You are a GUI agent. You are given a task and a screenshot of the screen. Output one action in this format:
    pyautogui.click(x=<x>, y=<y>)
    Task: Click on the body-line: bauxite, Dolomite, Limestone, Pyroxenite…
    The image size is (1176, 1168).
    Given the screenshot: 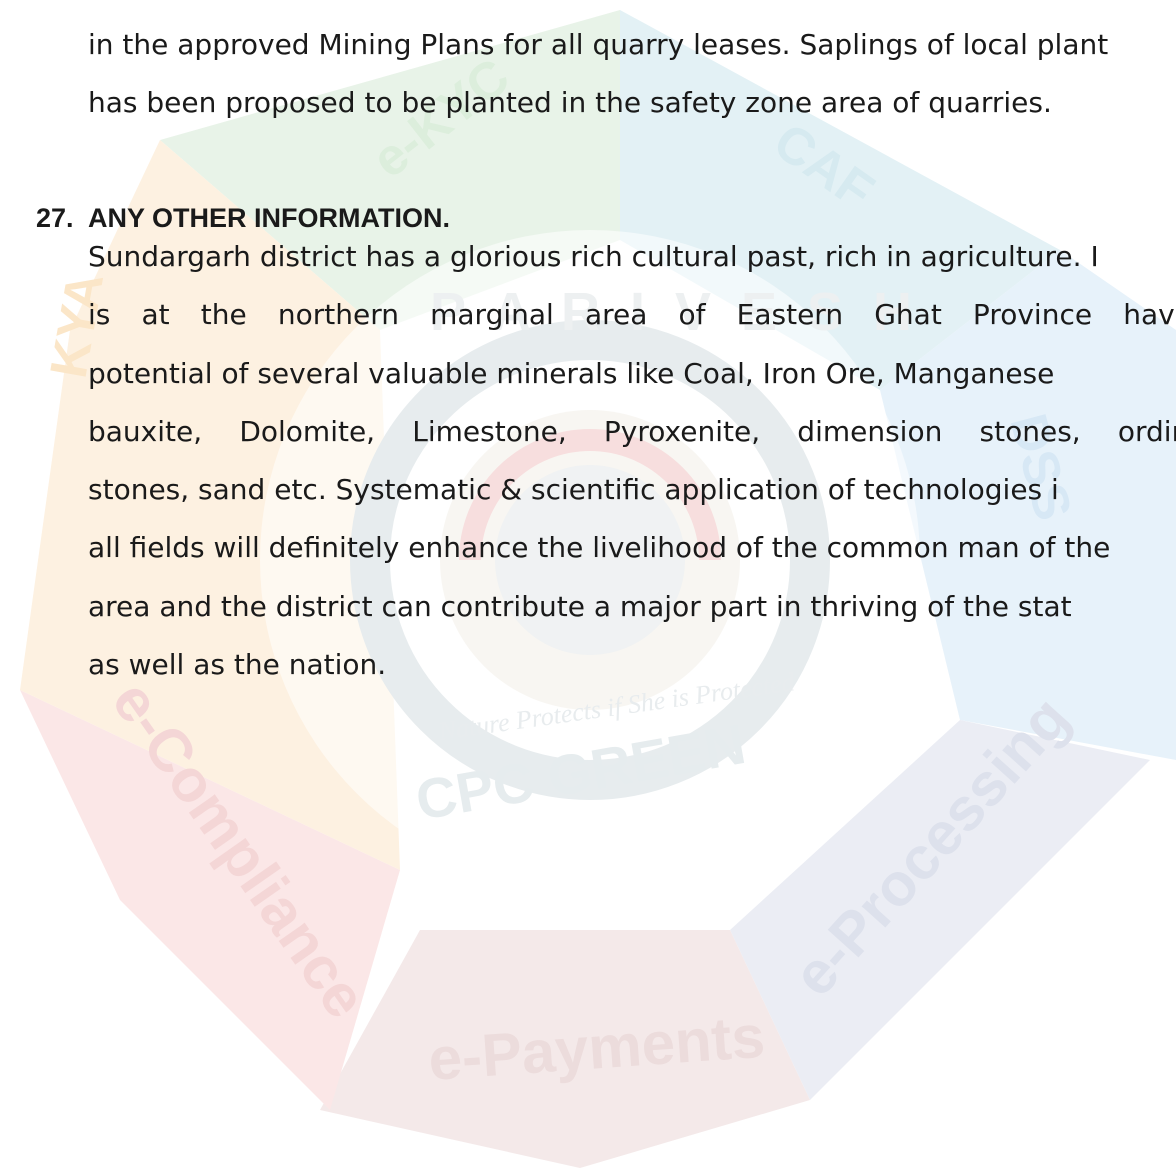 What is the action you would take?
    pyautogui.click(x=632, y=431)
    